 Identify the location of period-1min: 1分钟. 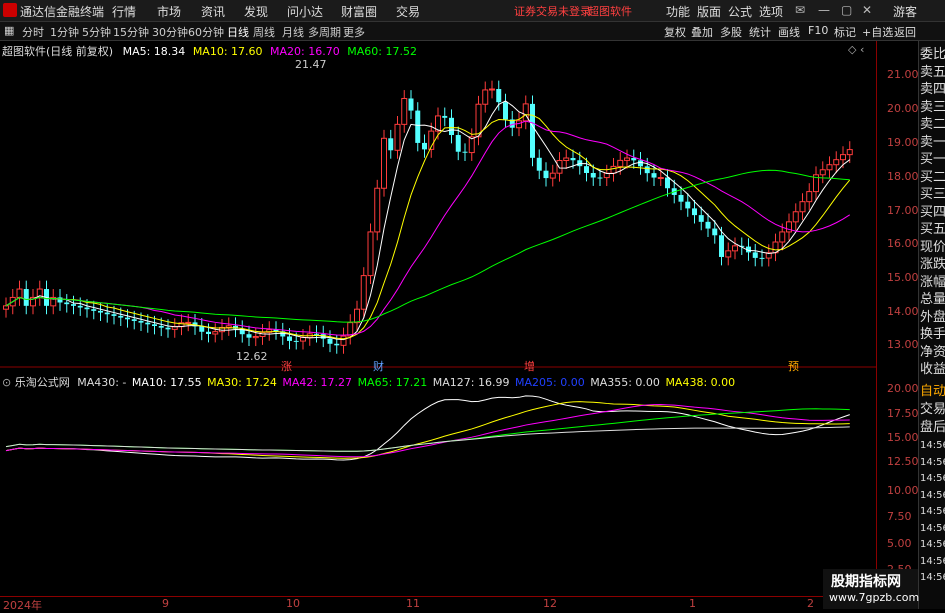
(64, 32).